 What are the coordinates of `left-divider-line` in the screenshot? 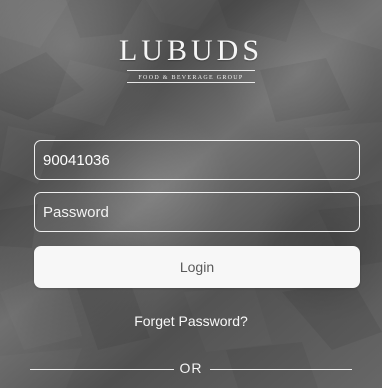 It's located at (102, 369).